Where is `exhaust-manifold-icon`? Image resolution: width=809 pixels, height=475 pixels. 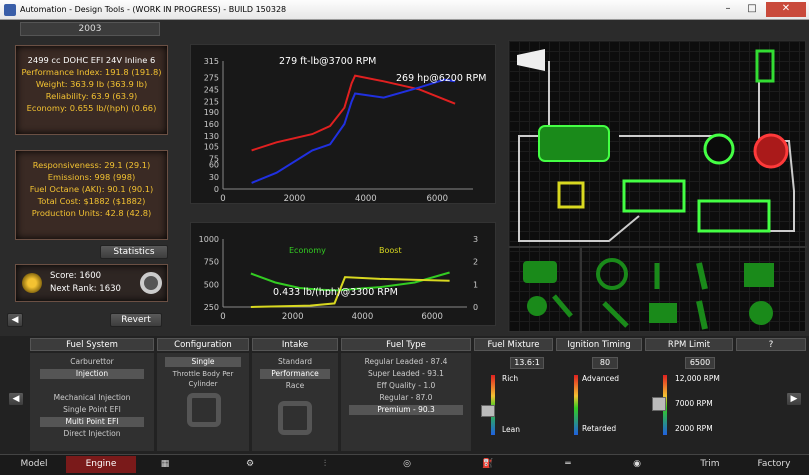
exhaust-manifold-icon is located at coordinates (734, 216).